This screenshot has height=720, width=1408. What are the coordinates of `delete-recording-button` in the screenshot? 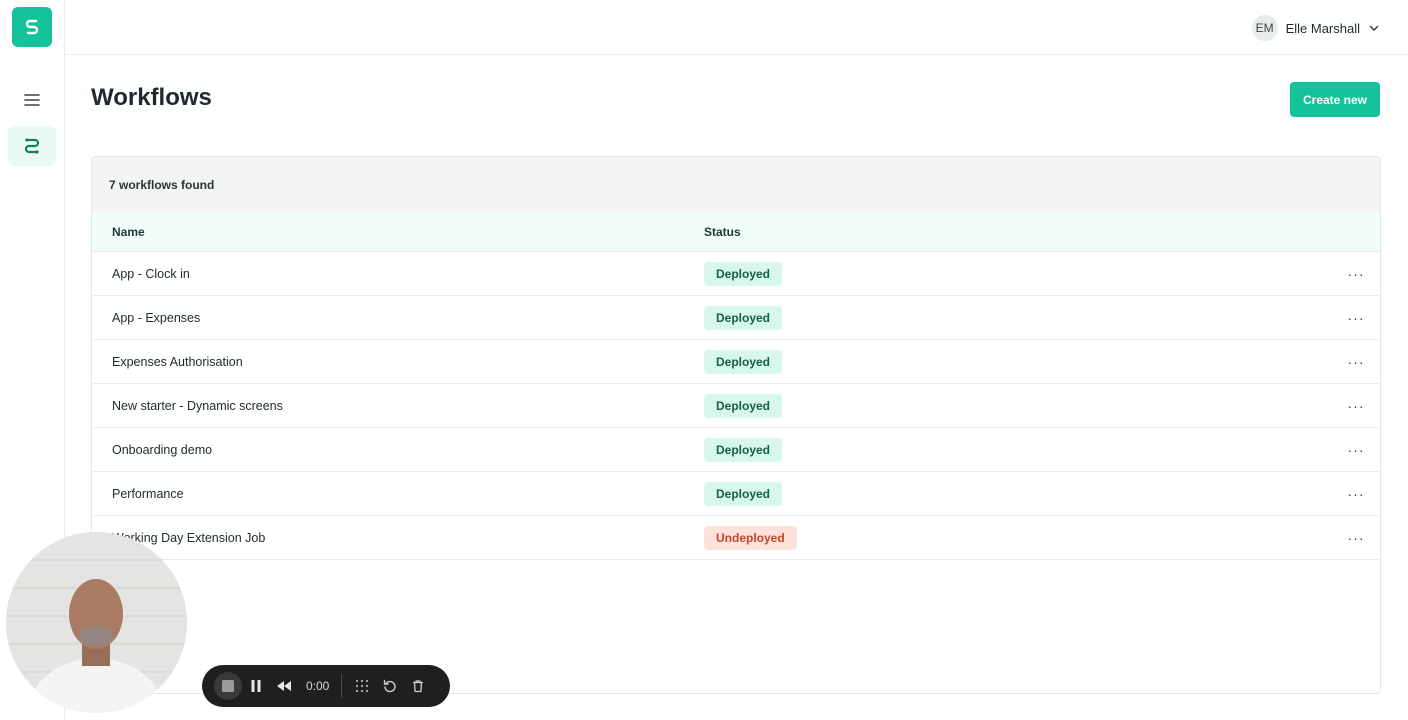 It's located at (418, 686).